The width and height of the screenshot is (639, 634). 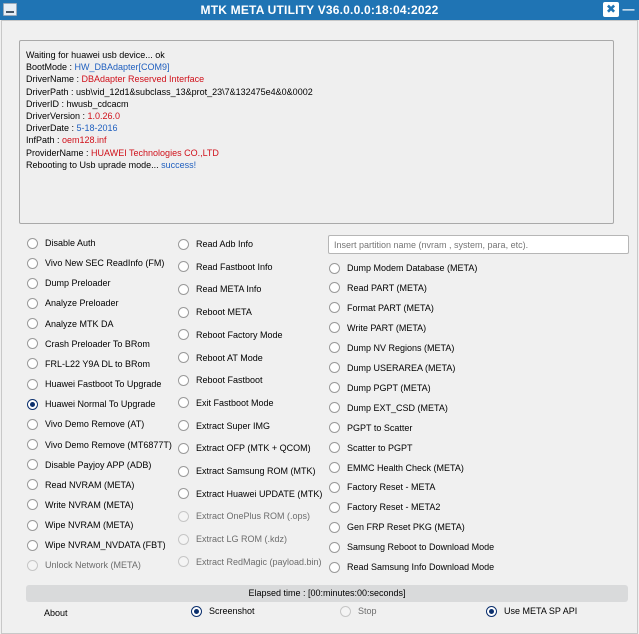 I want to click on option-dump-modem-database-meta: Dump Modem Database (META), so click(x=403, y=268).